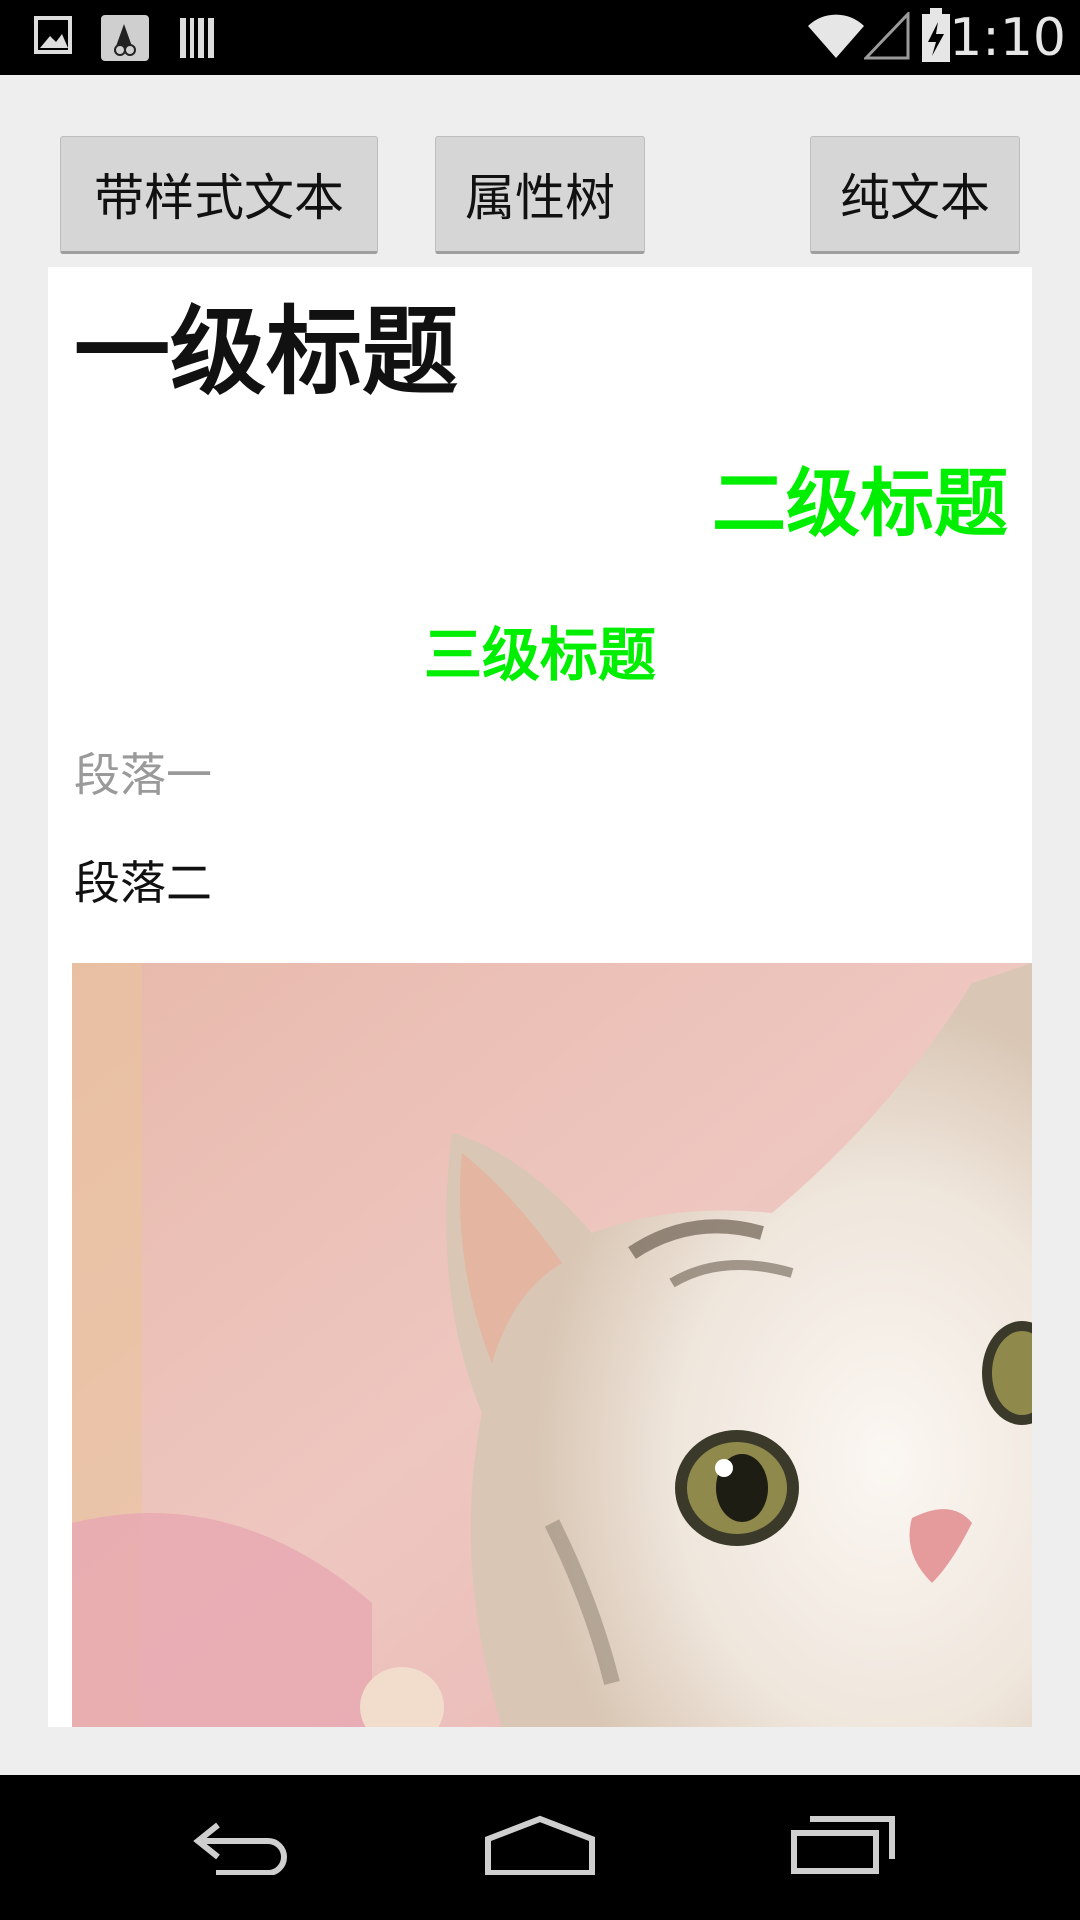 Image resolution: width=1080 pixels, height=1920 pixels. Describe the element at coordinates (143, 883) in the screenshot. I see `paragraph-2: 段落二` at that location.